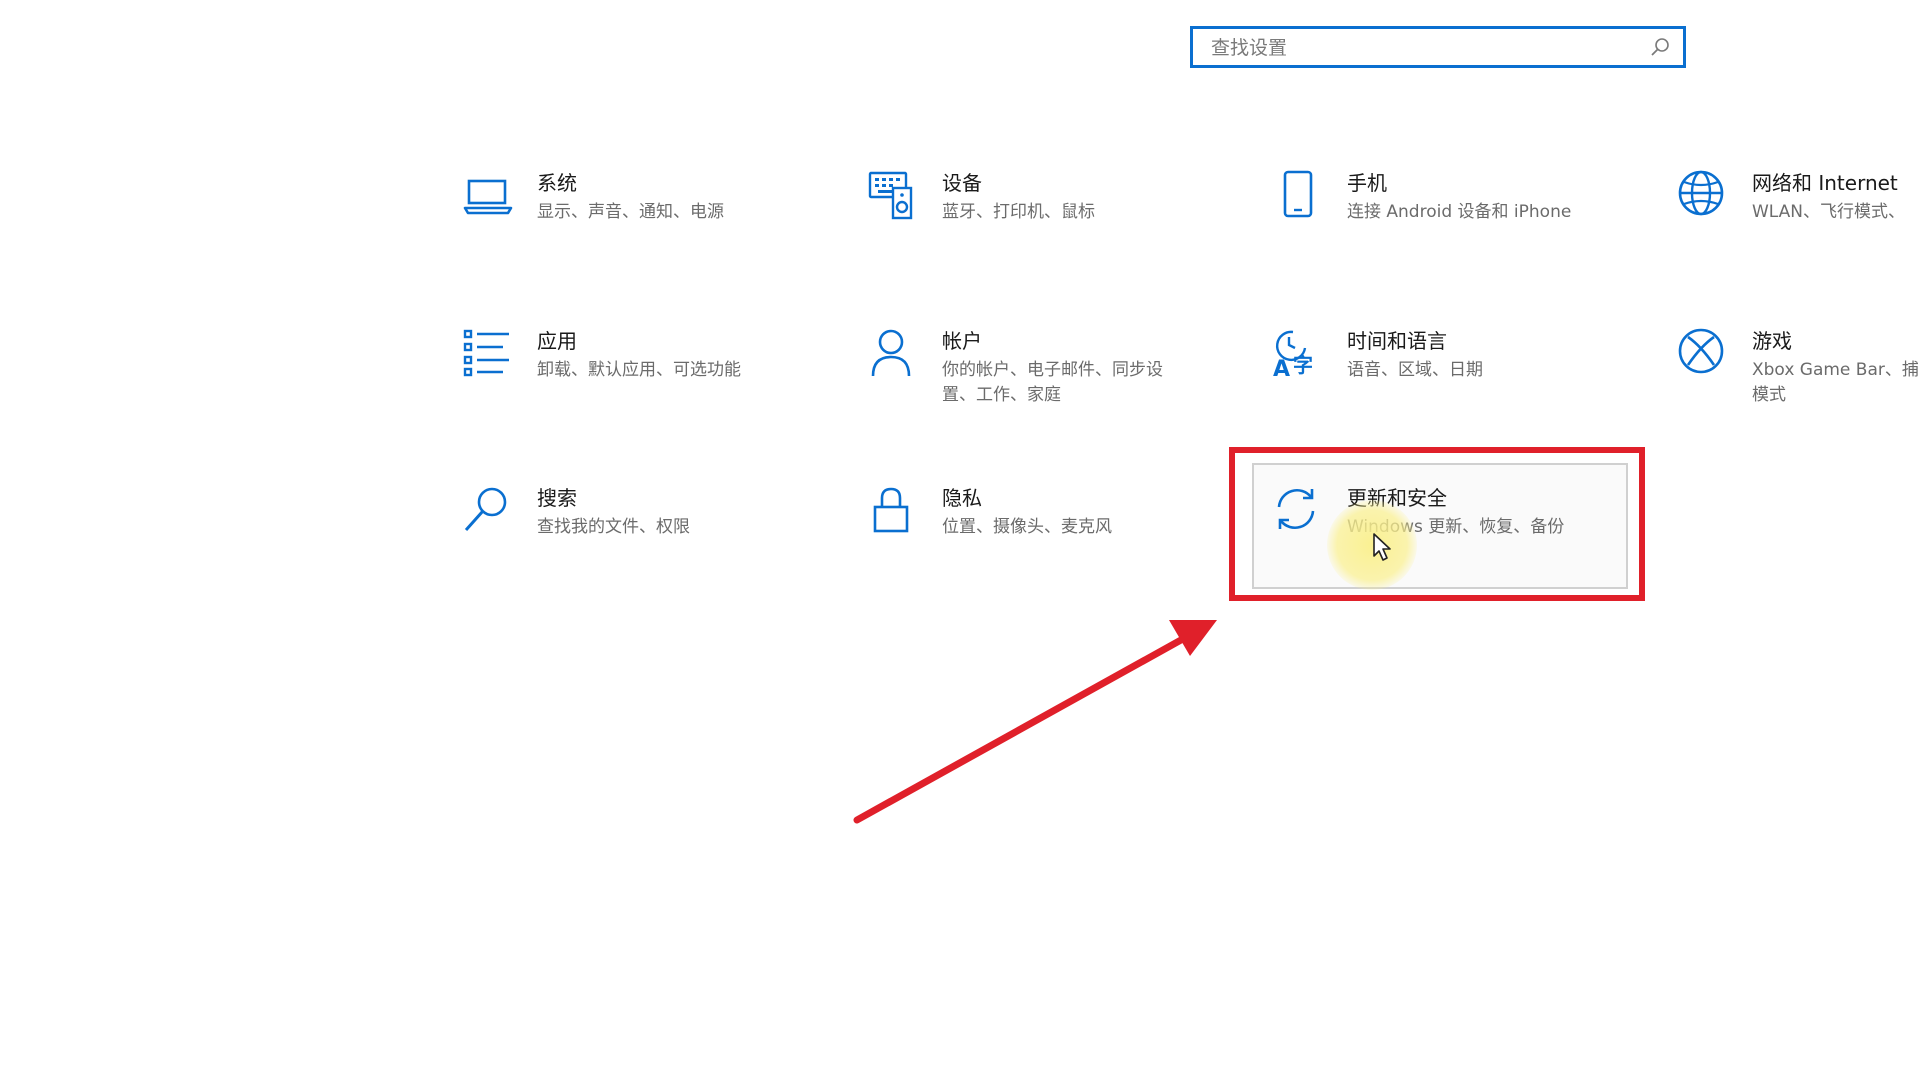 Image resolution: width=1920 pixels, height=1080 pixels. Describe the element at coordinates (962, 183) in the screenshot. I see `tile-title: 设备` at that location.